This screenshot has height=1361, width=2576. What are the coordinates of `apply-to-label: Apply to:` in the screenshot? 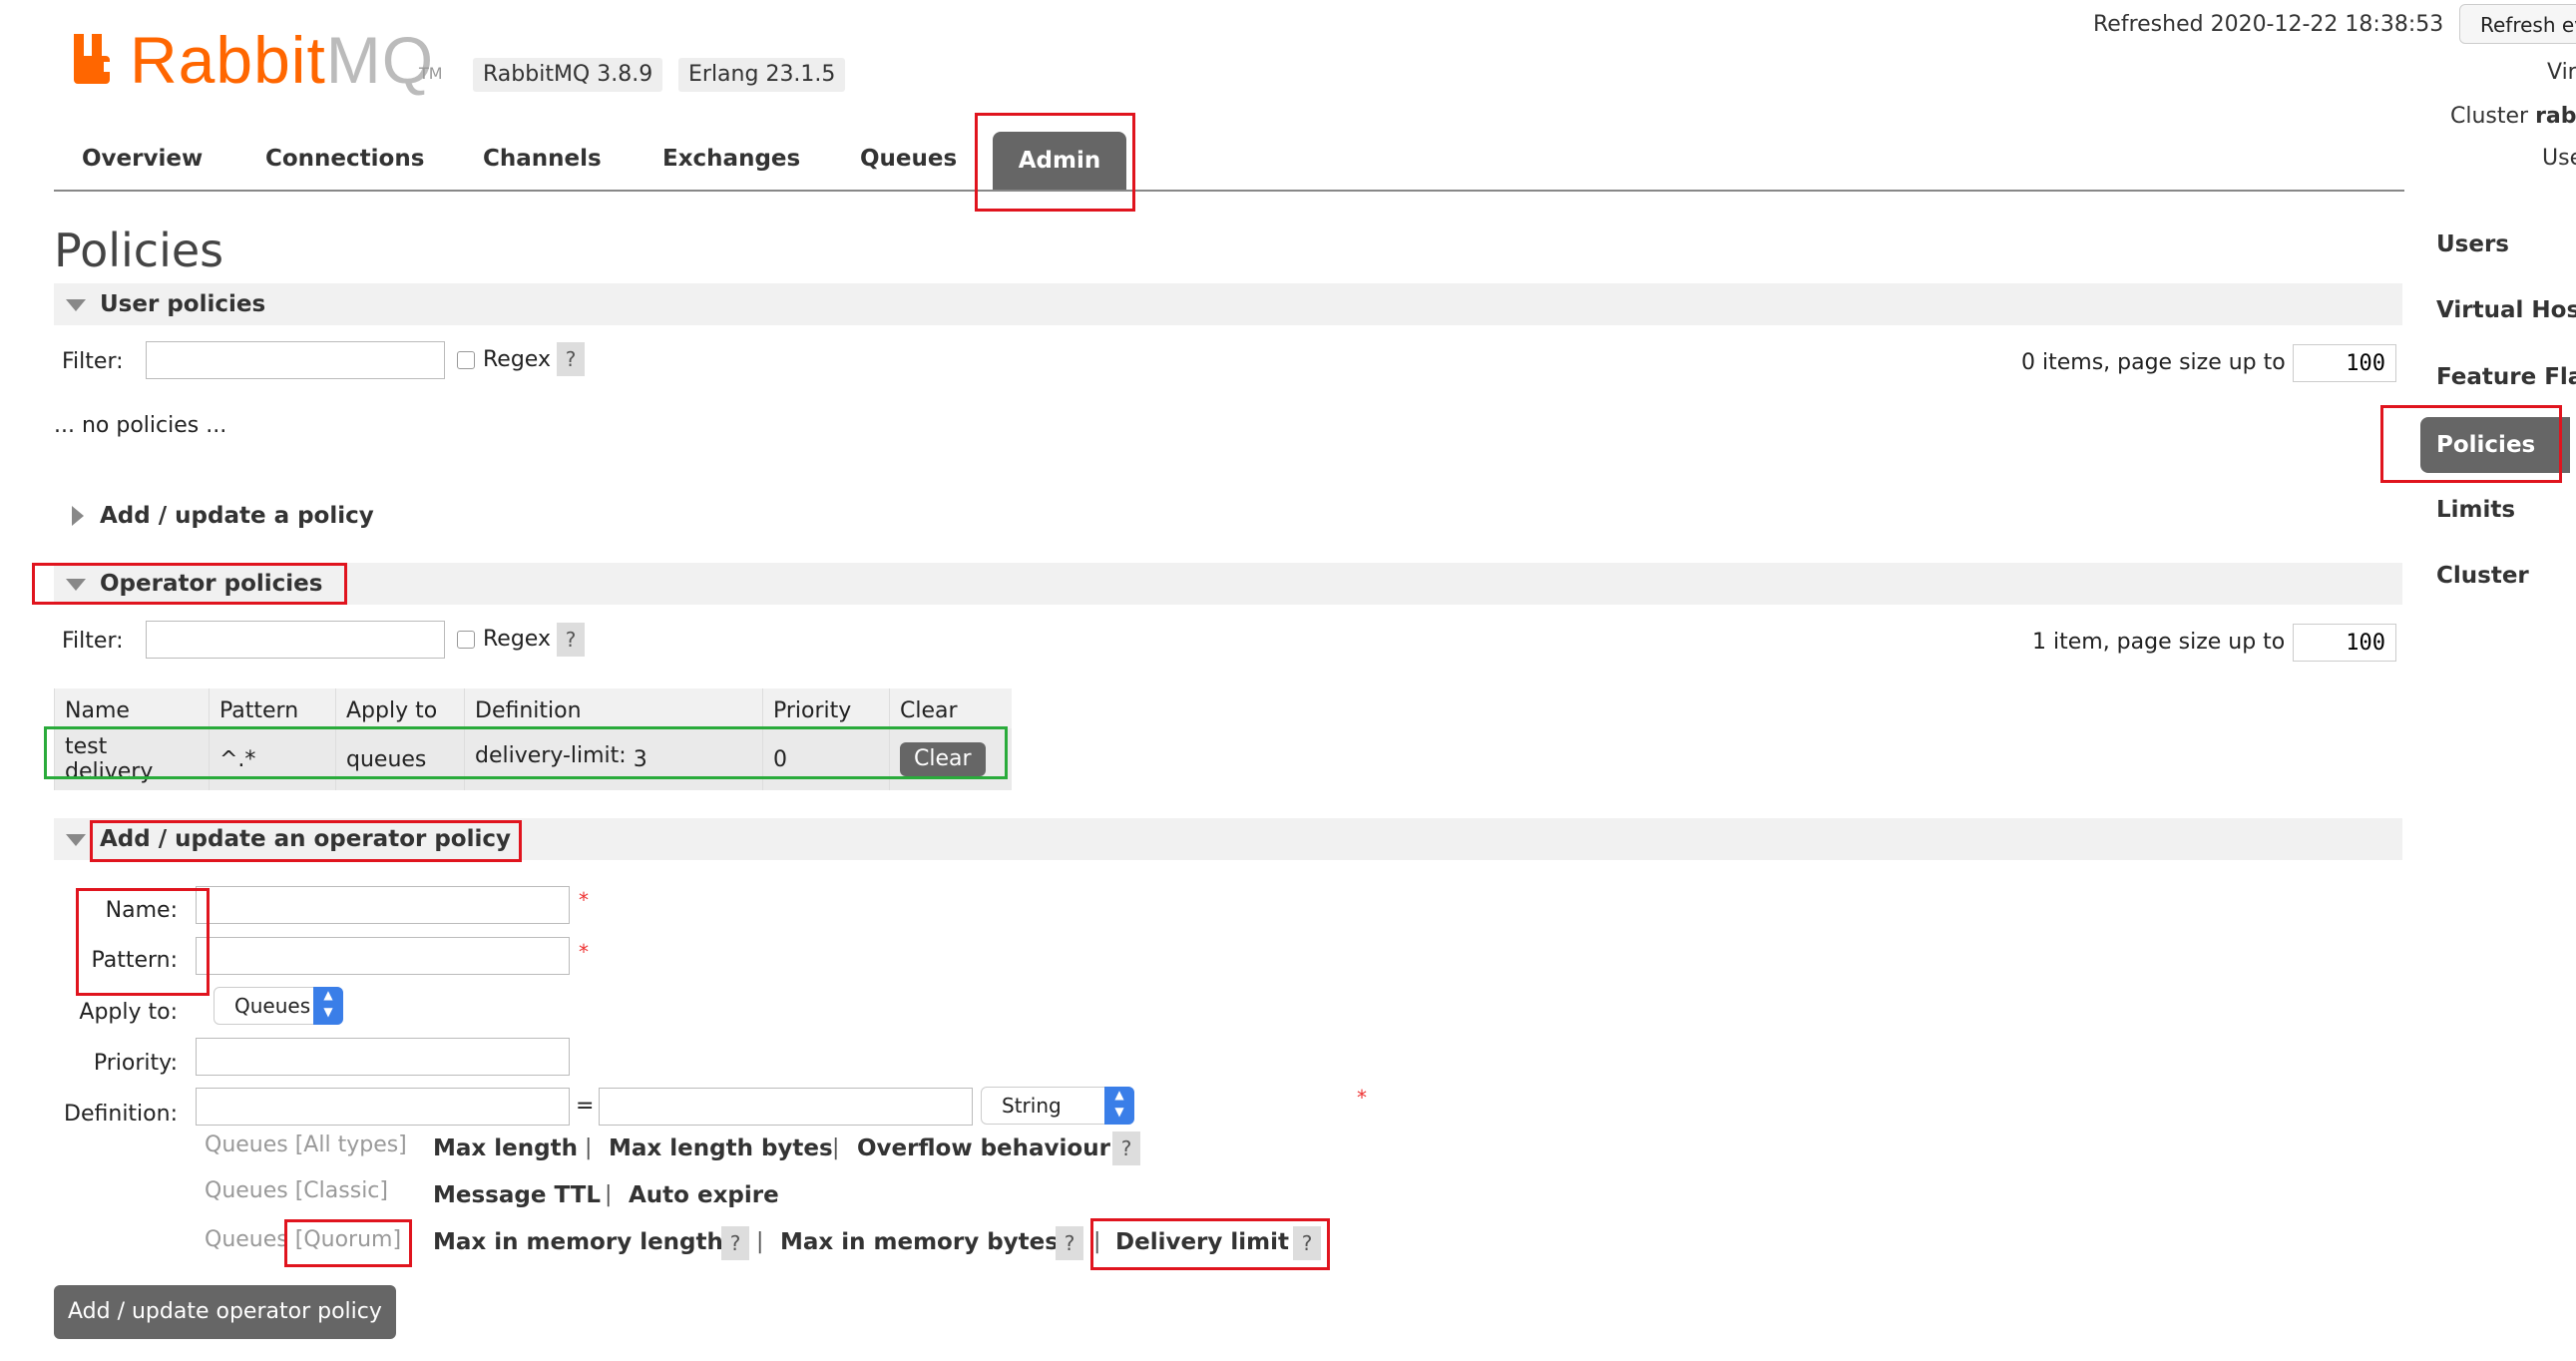 It's located at (128, 1012).